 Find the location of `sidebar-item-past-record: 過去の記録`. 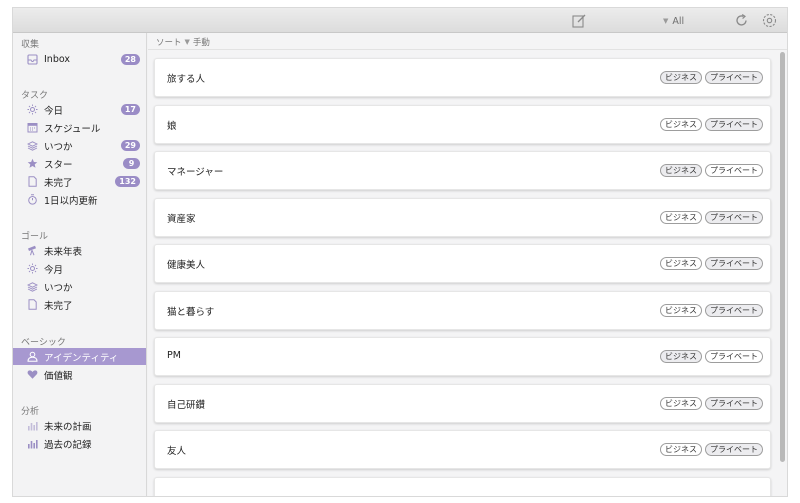

sidebar-item-past-record: 過去の記録 is located at coordinates (79, 443).